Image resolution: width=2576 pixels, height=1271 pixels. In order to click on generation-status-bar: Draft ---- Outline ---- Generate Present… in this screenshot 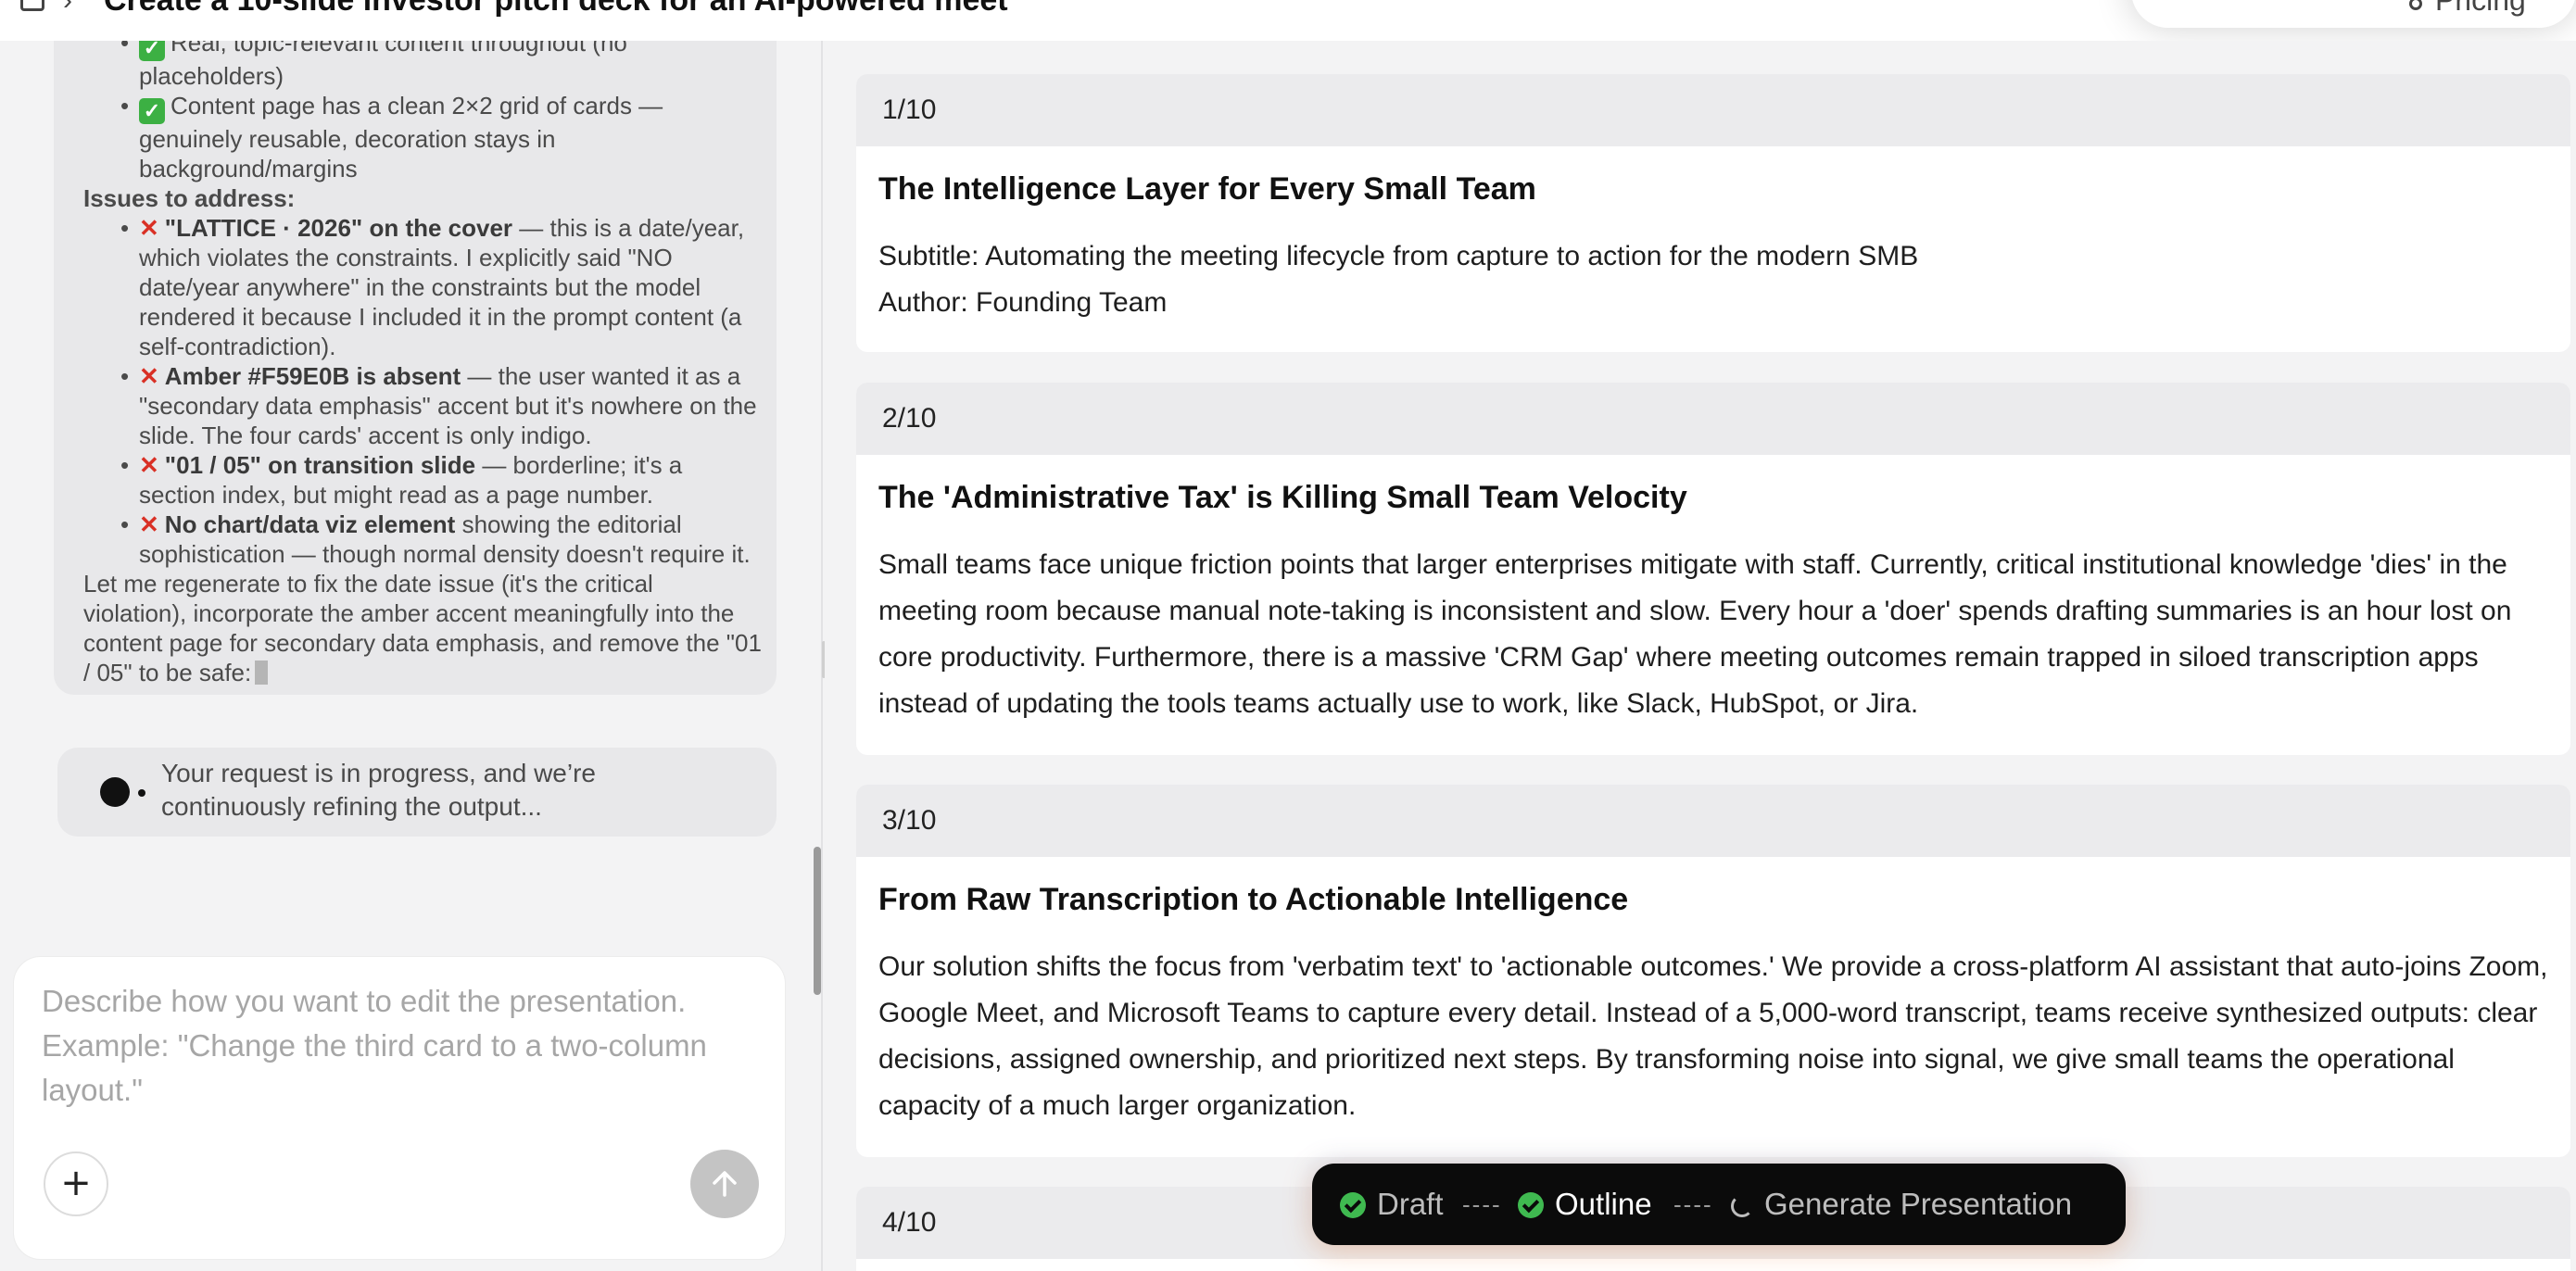, I will do `click(1719, 1204)`.